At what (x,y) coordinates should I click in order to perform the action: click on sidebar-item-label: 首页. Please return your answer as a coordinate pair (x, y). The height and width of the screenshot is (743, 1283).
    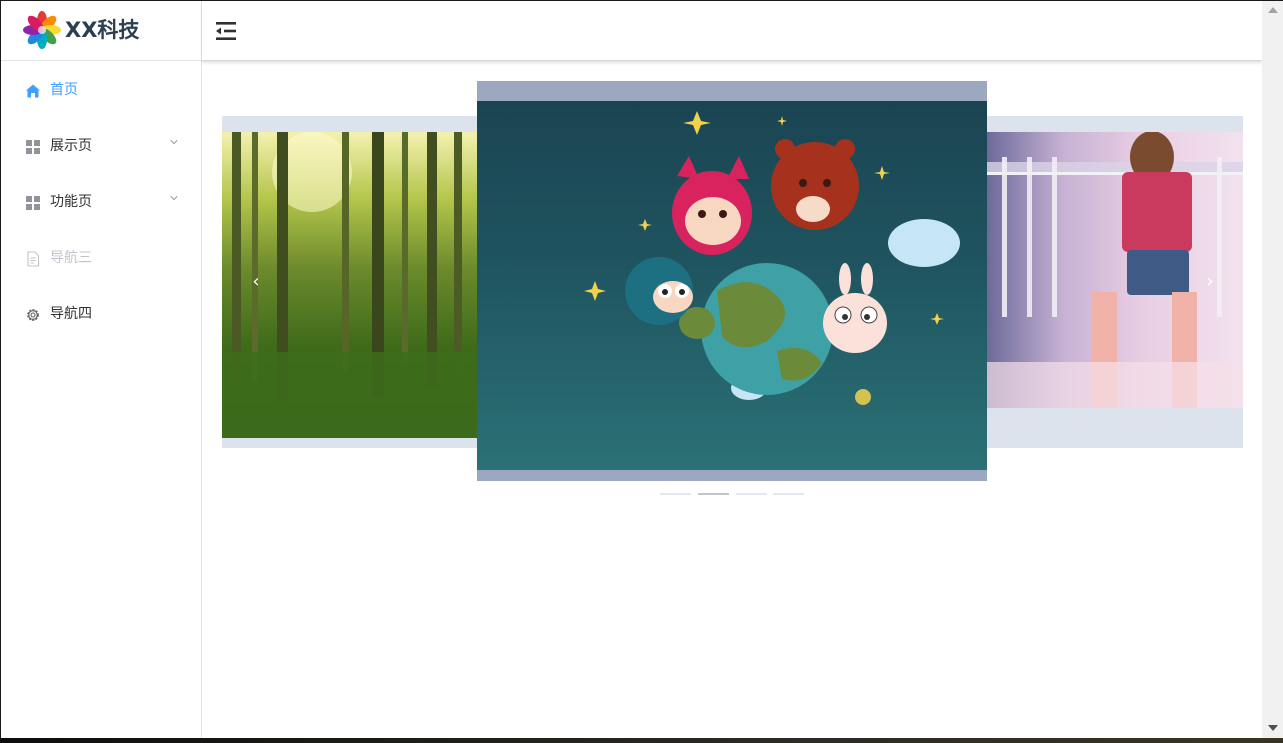
    Looking at the image, I should click on (64, 90).